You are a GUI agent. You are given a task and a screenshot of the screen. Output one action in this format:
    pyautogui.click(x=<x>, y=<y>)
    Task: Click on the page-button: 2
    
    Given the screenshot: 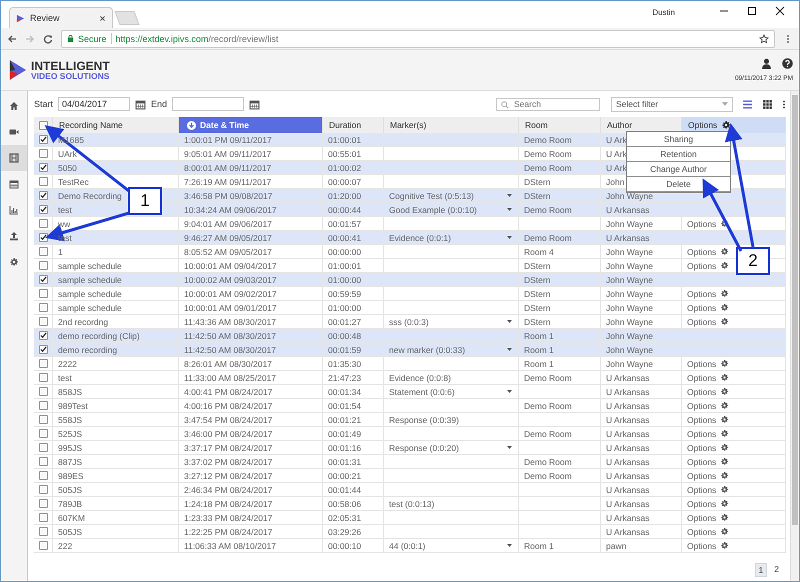 What is the action you would take?
    pyautogui.click(x=776, y=570)
    